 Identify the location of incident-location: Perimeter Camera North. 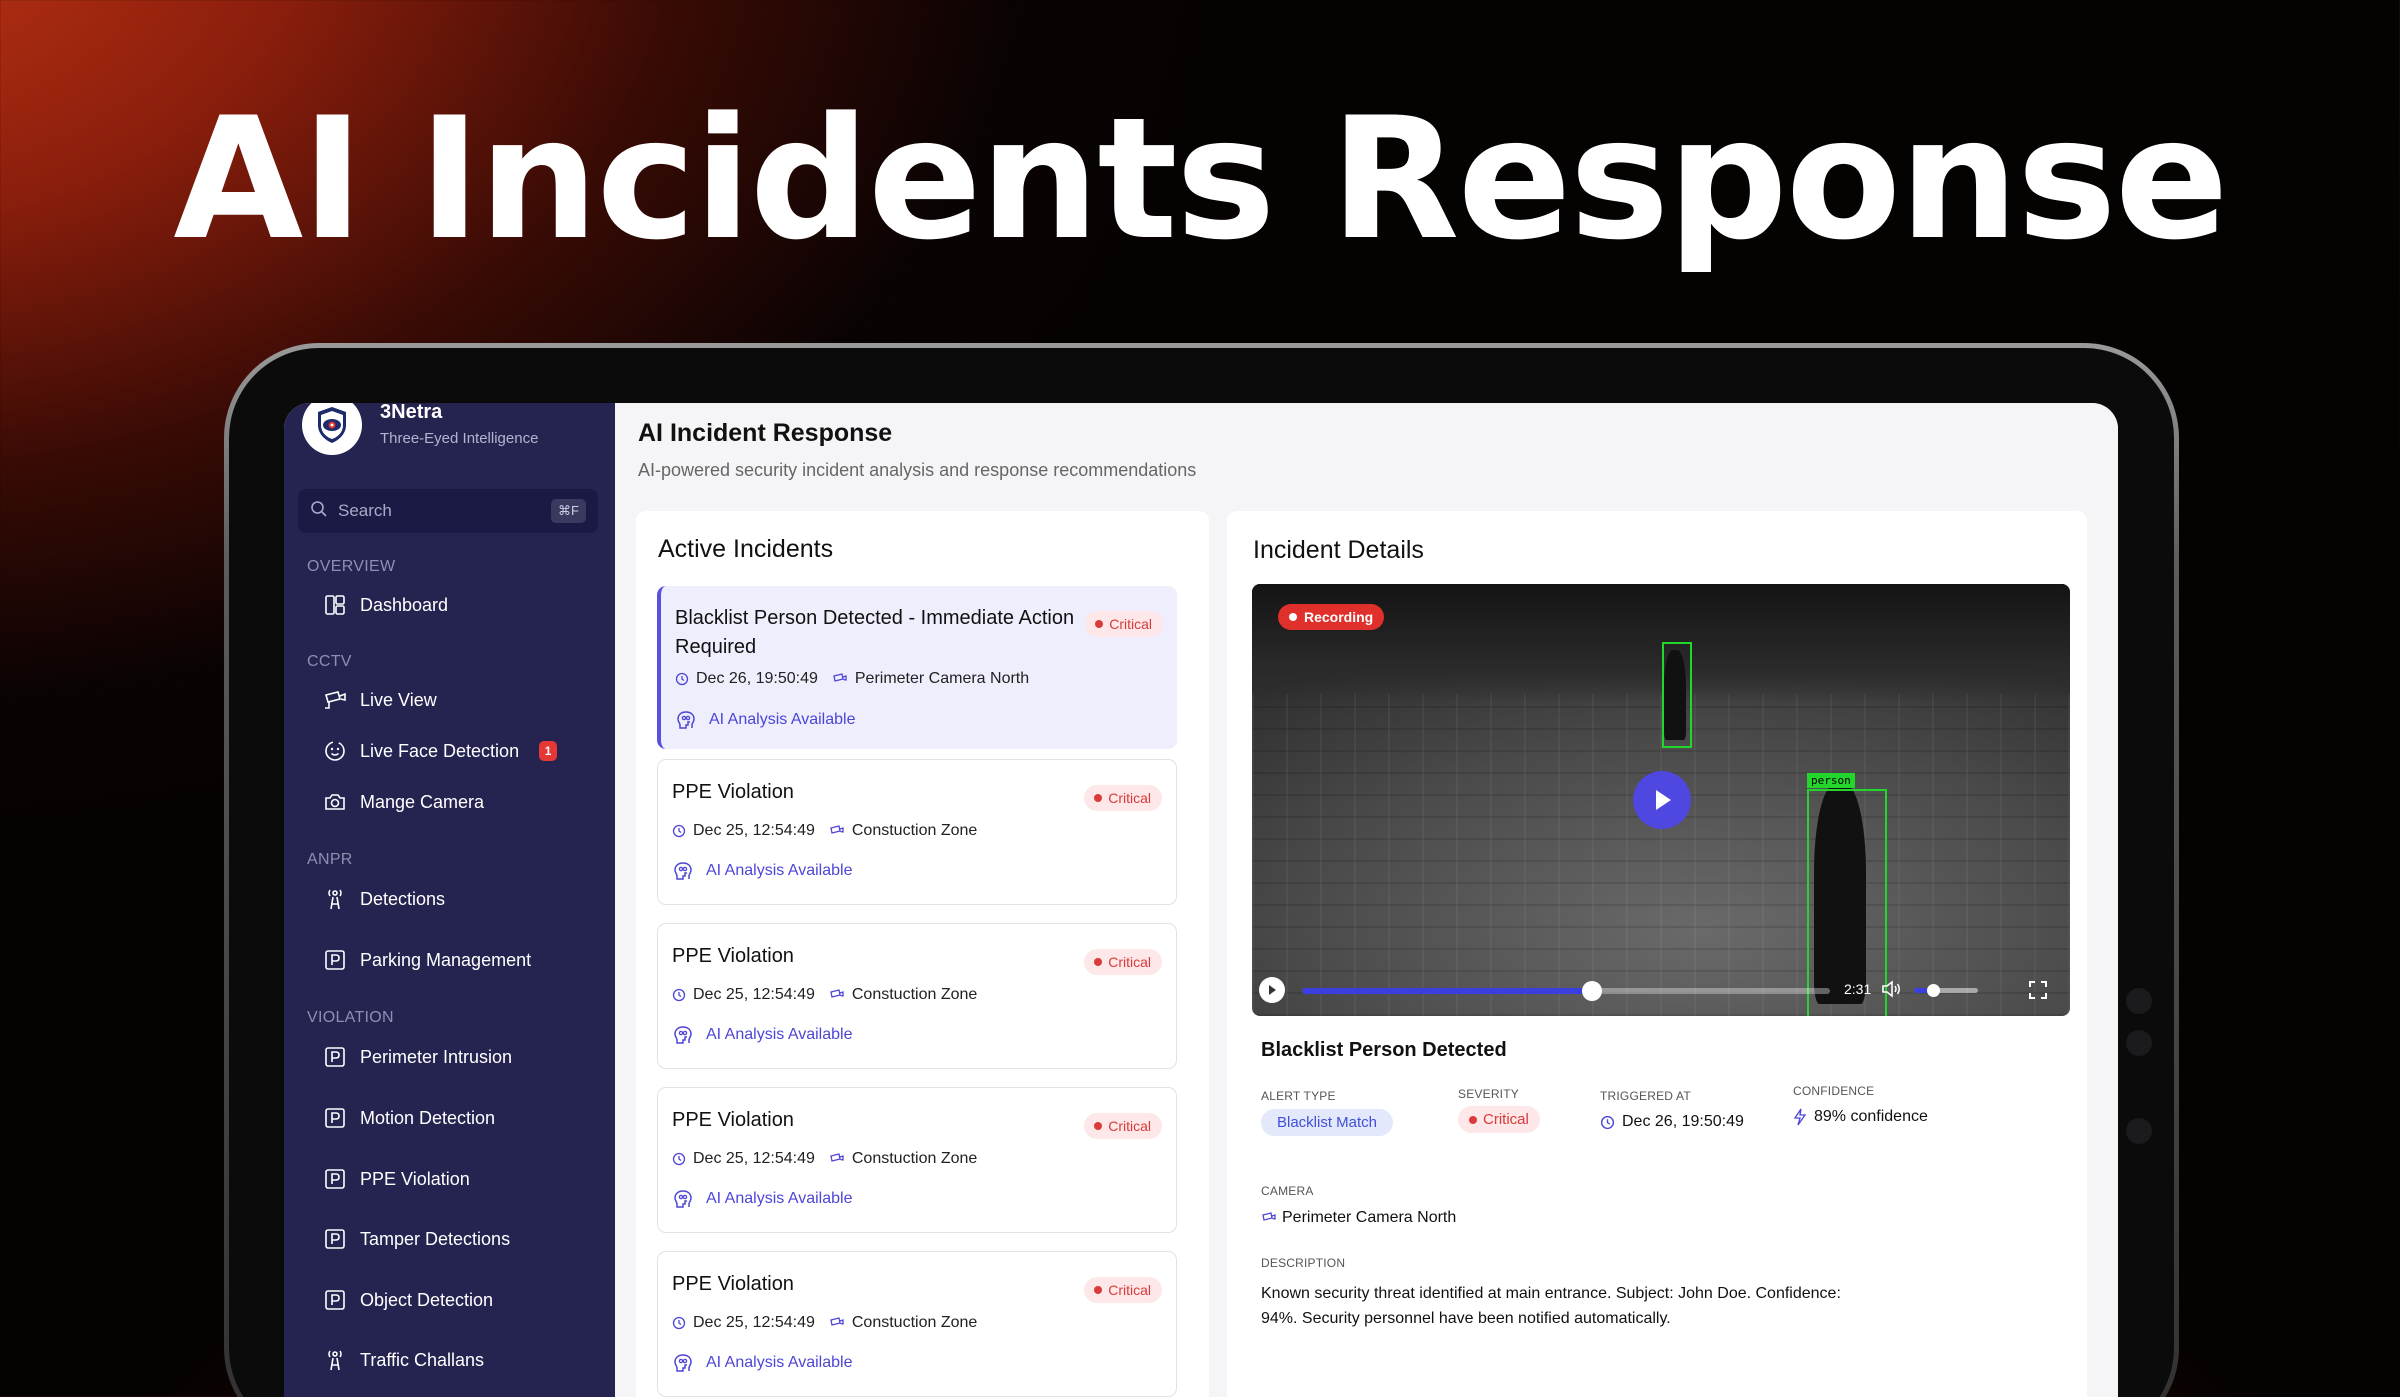
(942, 678).